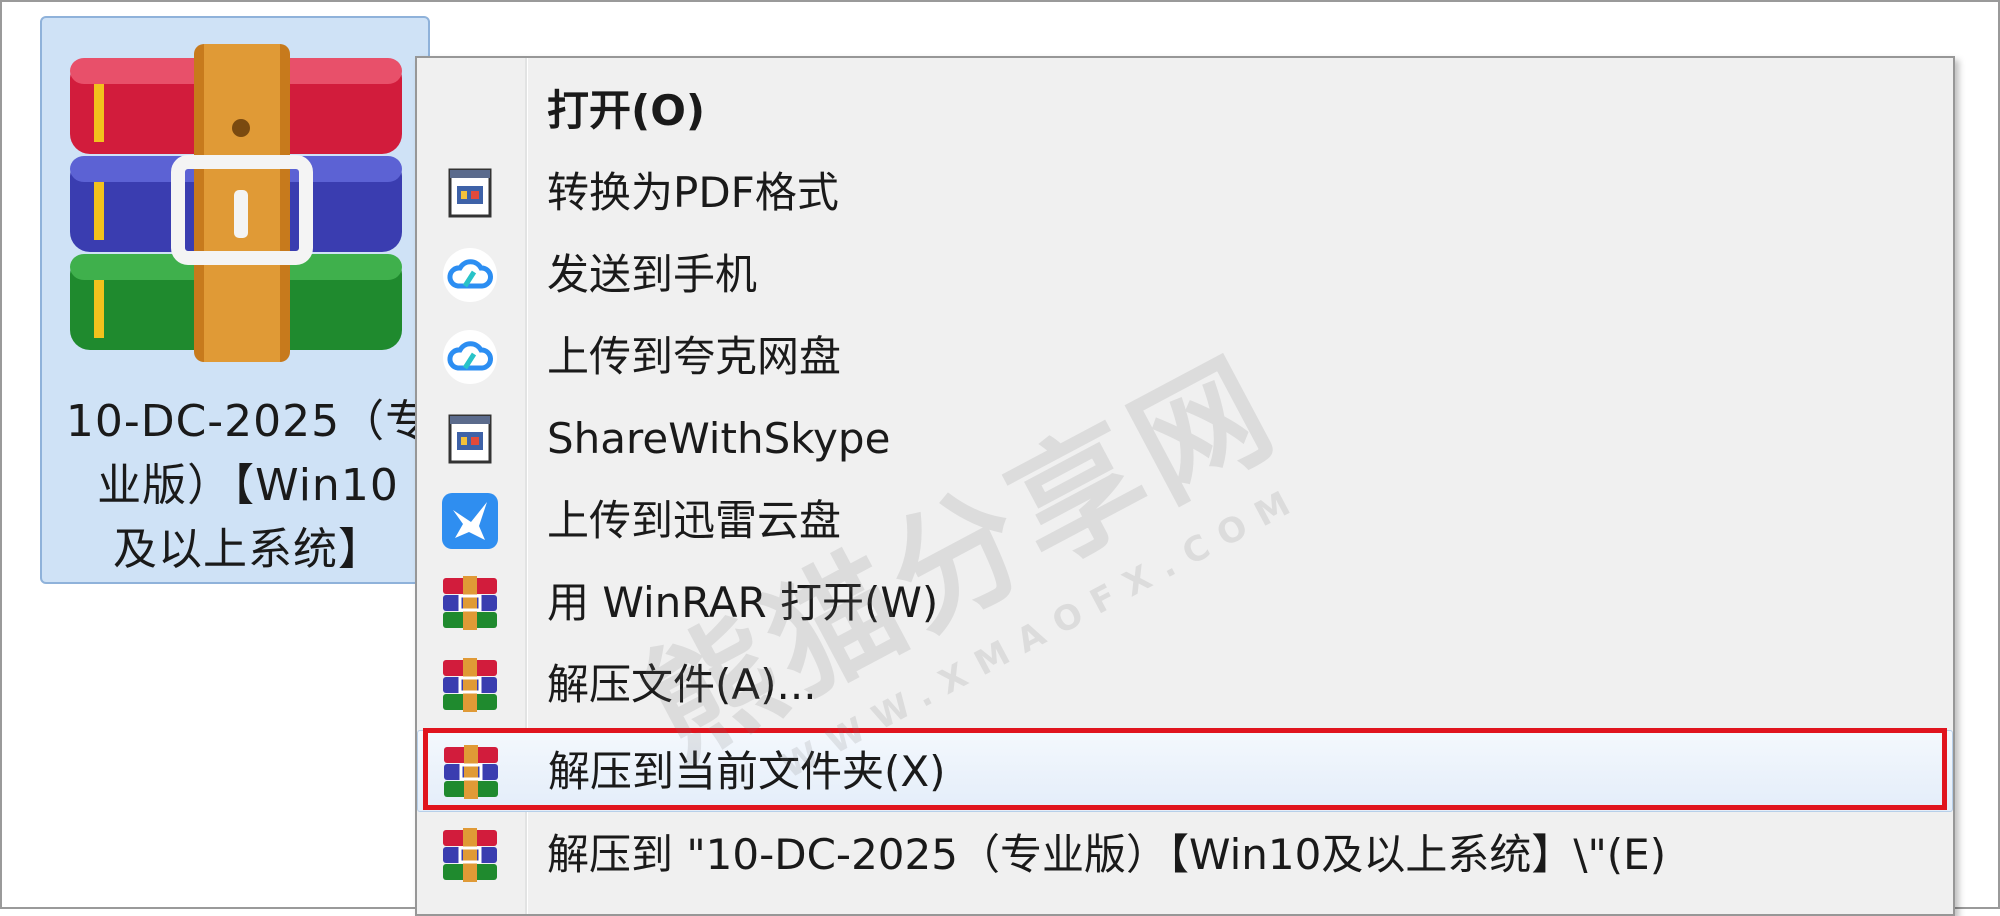  I want to click on skype-share-icon, so click(470, 439).